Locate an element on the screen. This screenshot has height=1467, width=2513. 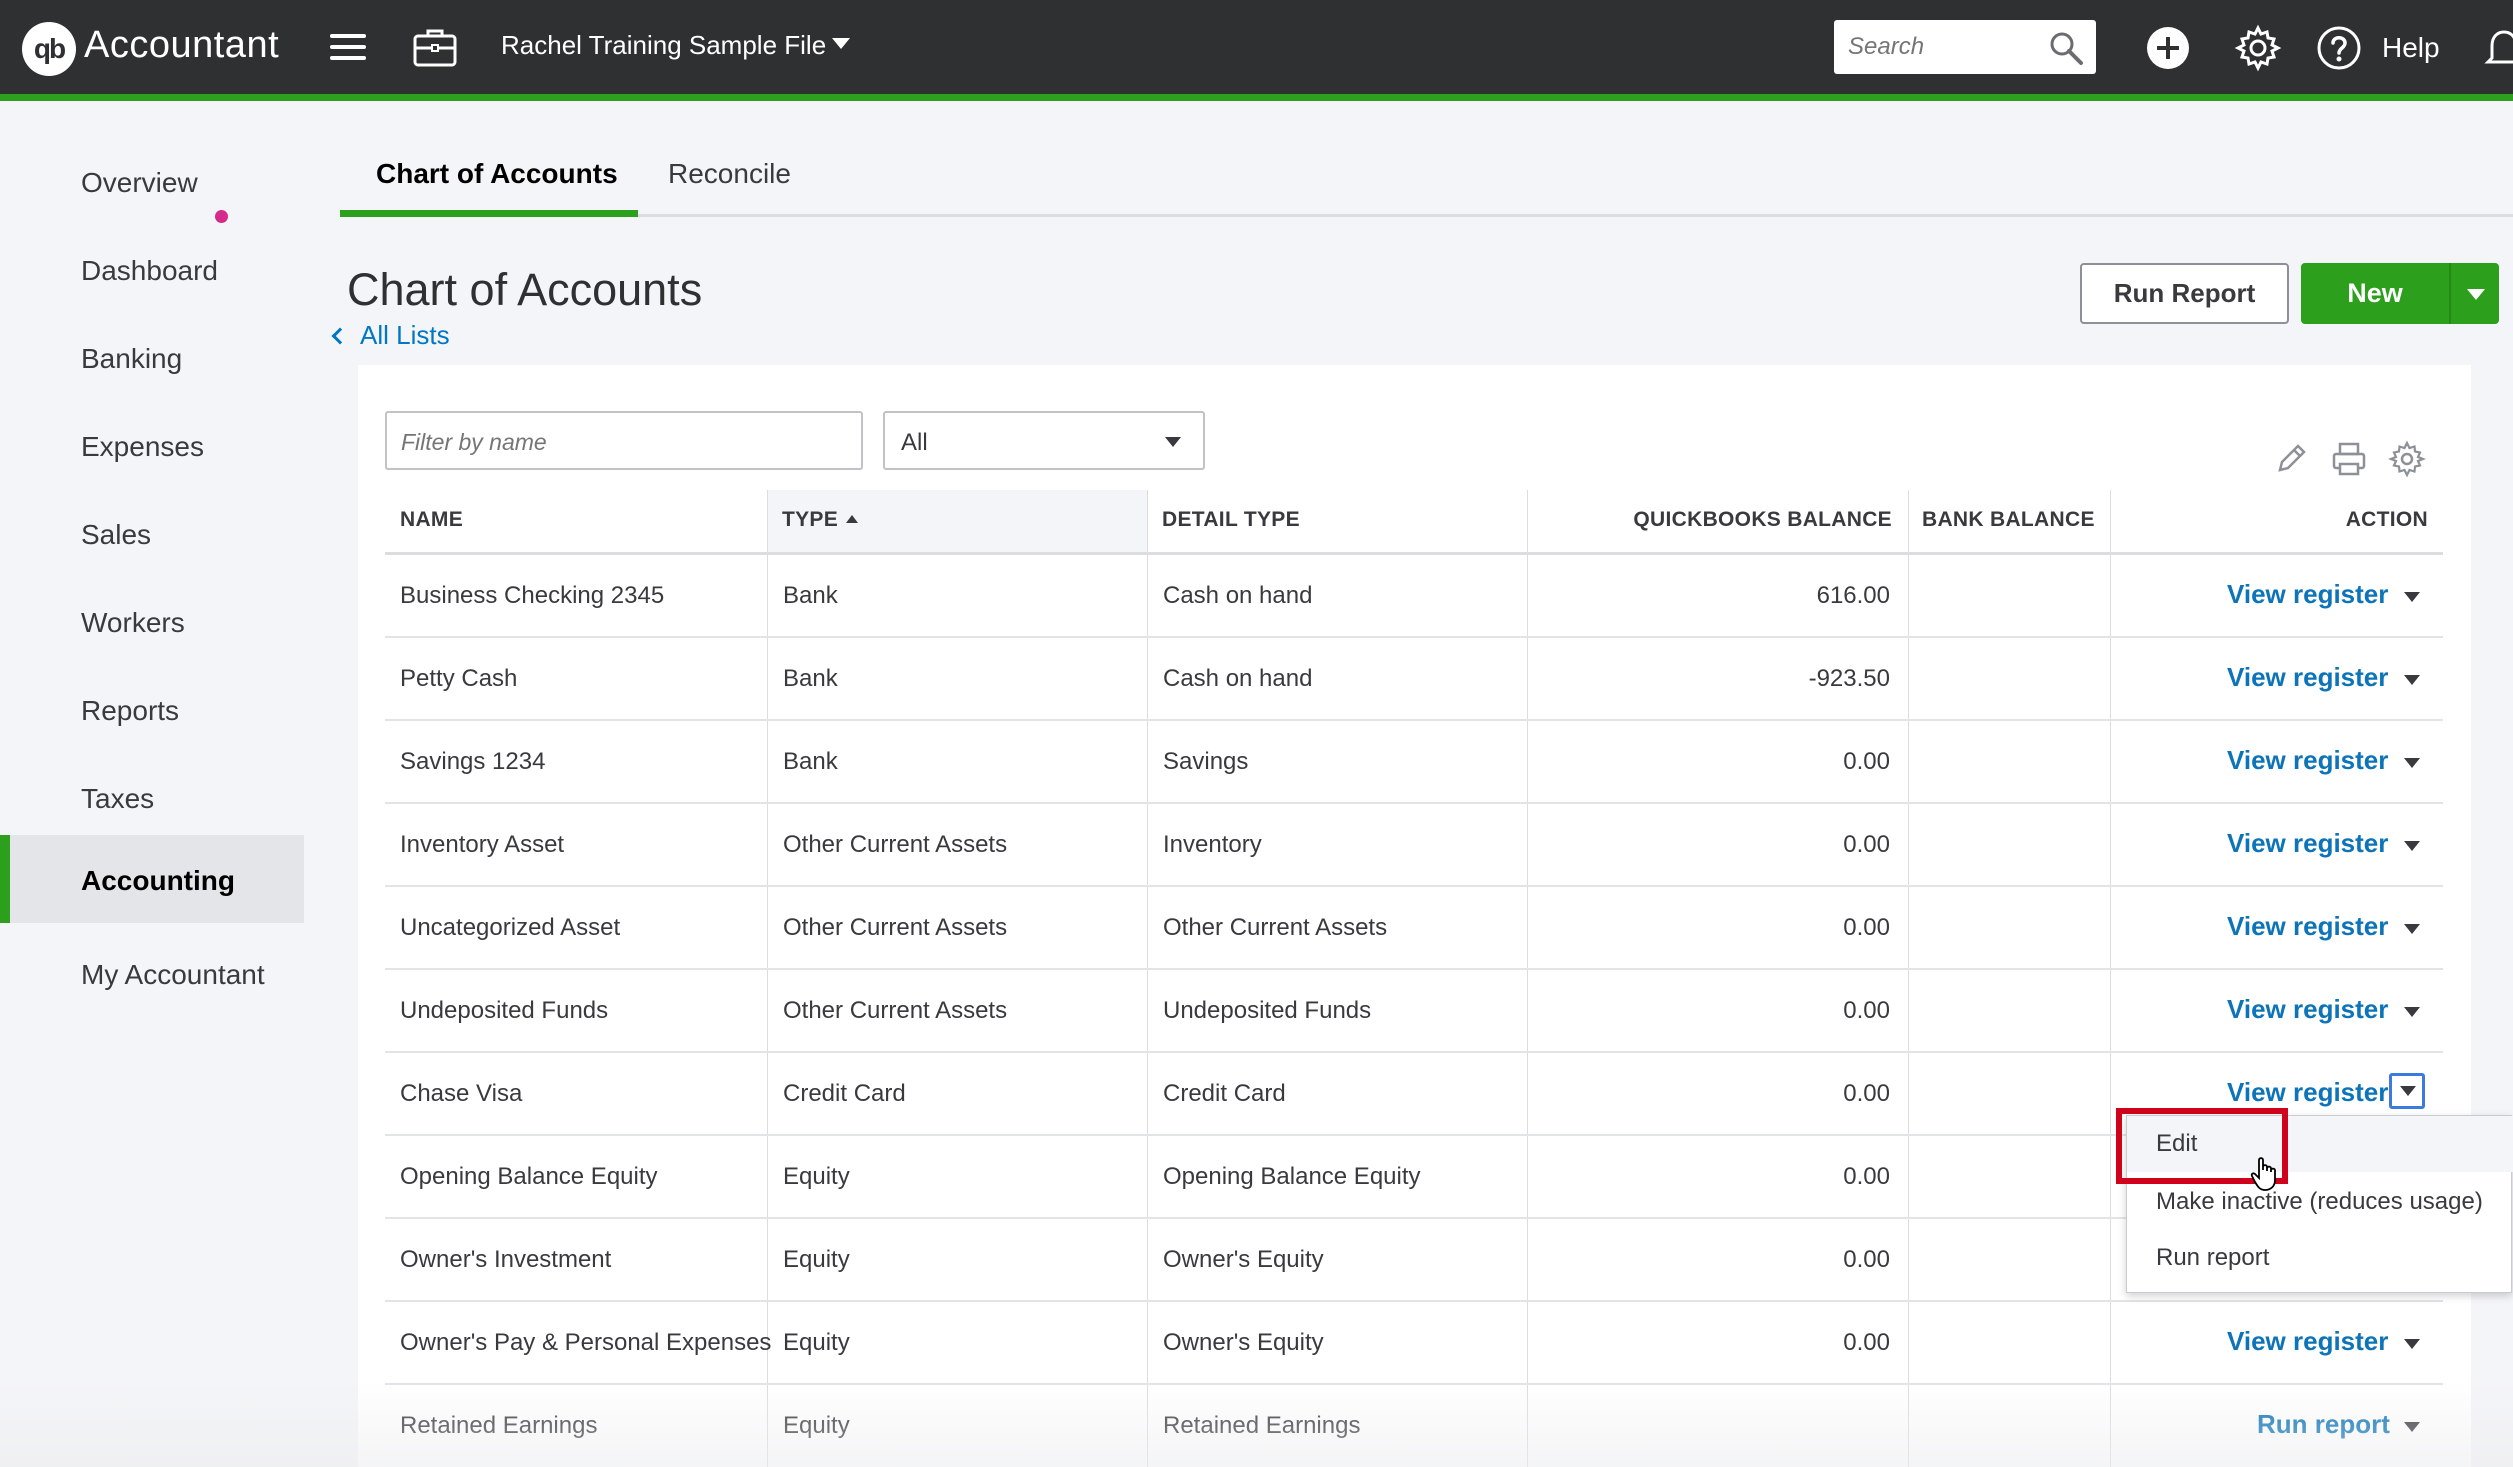
hand-cursor-icon is located at coordinates (2263, 1174).